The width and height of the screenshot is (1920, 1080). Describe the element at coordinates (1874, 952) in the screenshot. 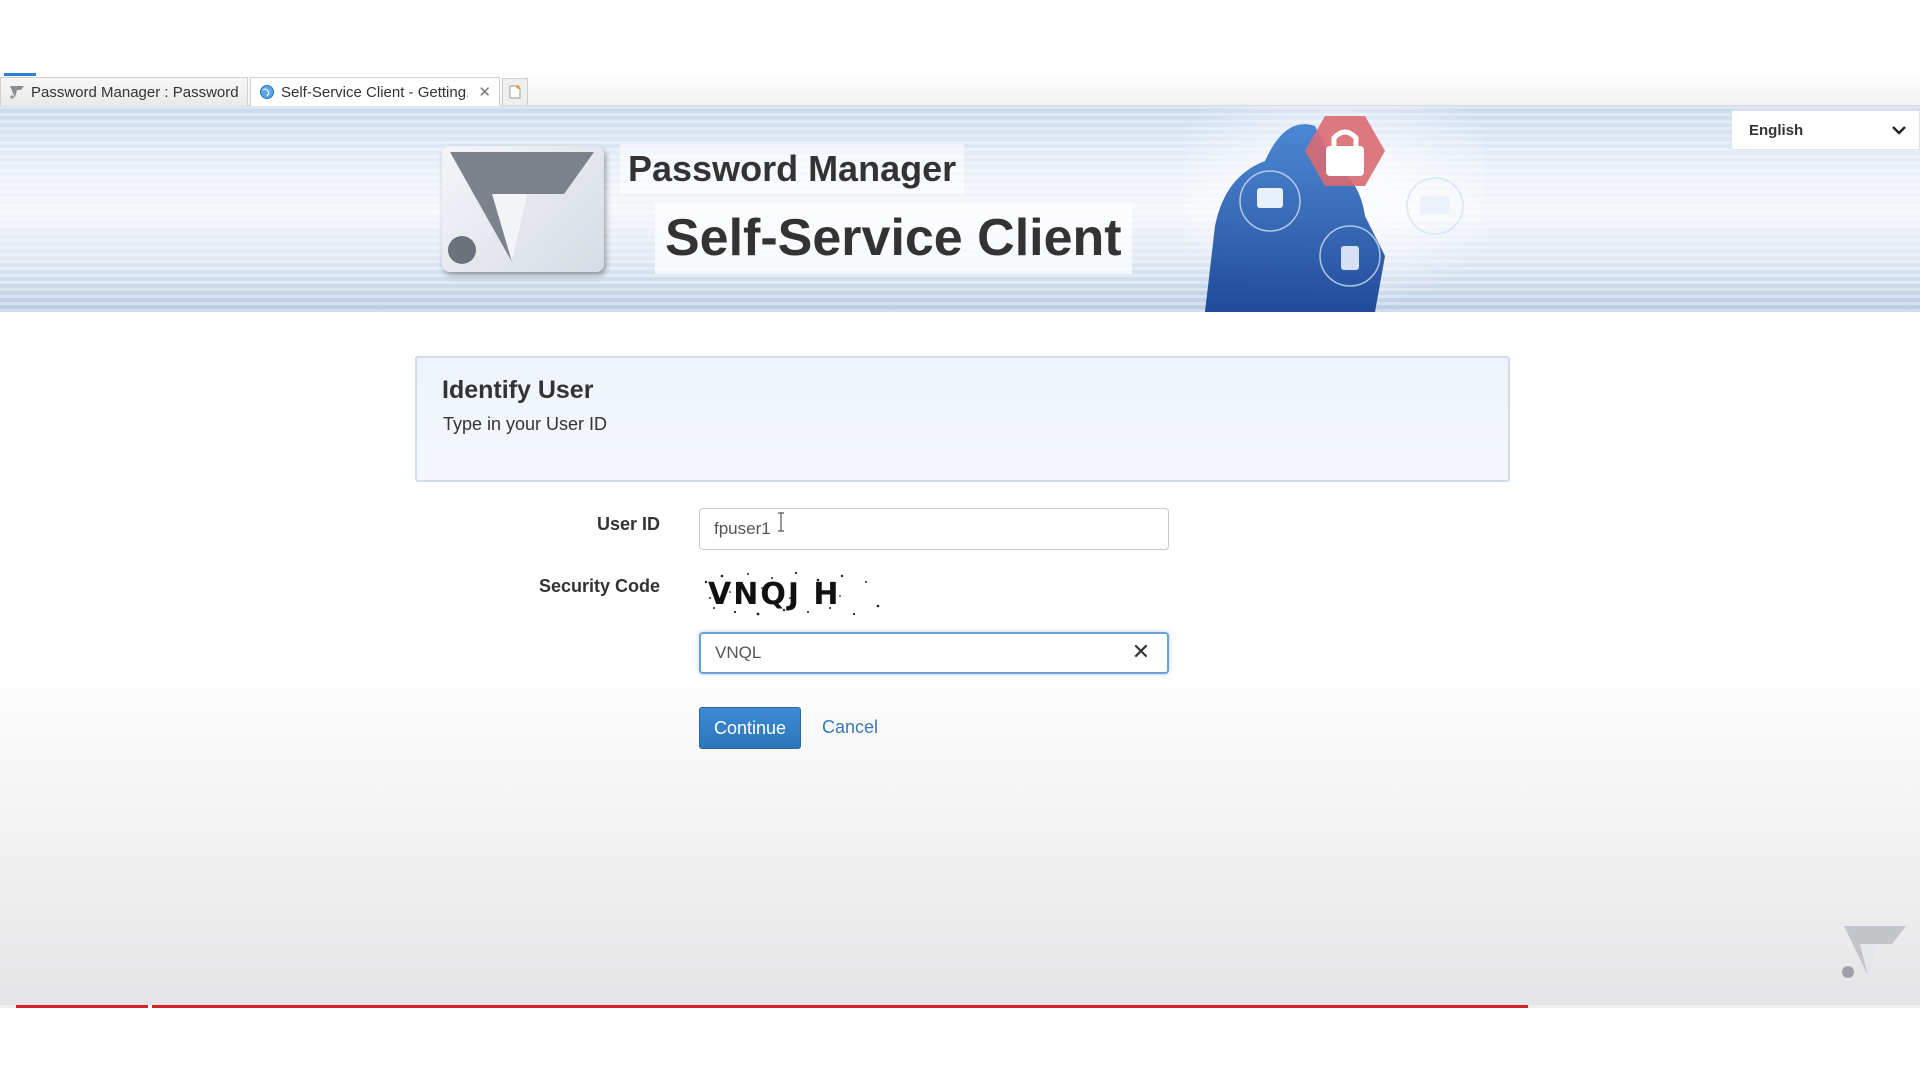

I see `watermark-logo` at that location.